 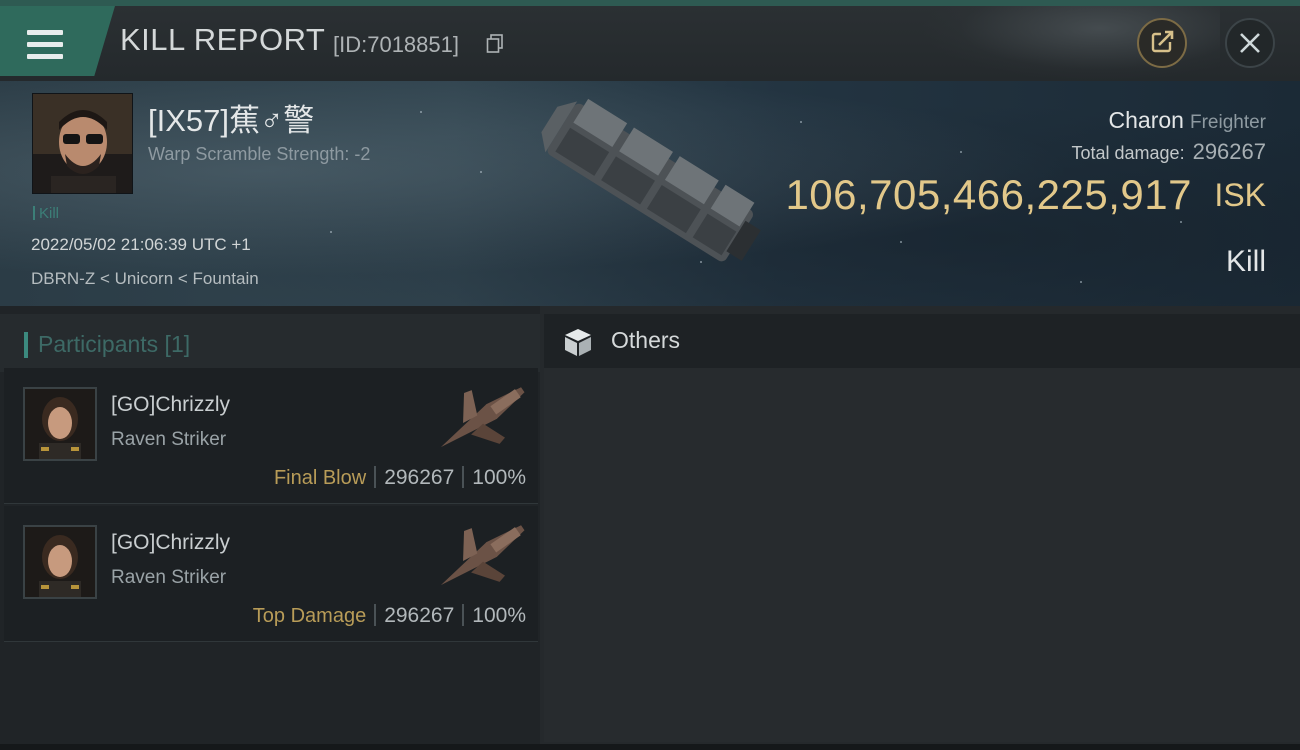 What do you see at coordinates (988, 194) in the screenshot?
I see `isk-value: 106,705,466,225,917` at bounding box center [988, 194].